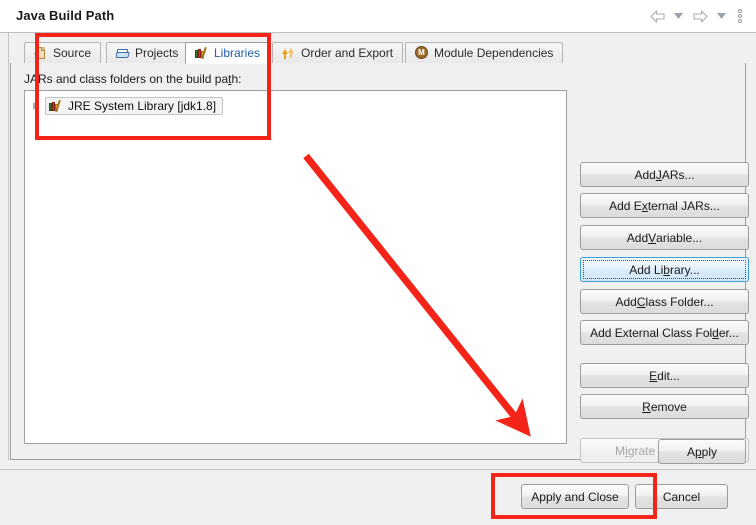 Image resolution: width=756 pixels, height=525 pixels. What do you see at coordinates (494, 53) in the screenshot?
I see `tab-label: Module Dependencies` at bounding box center [494, 53].